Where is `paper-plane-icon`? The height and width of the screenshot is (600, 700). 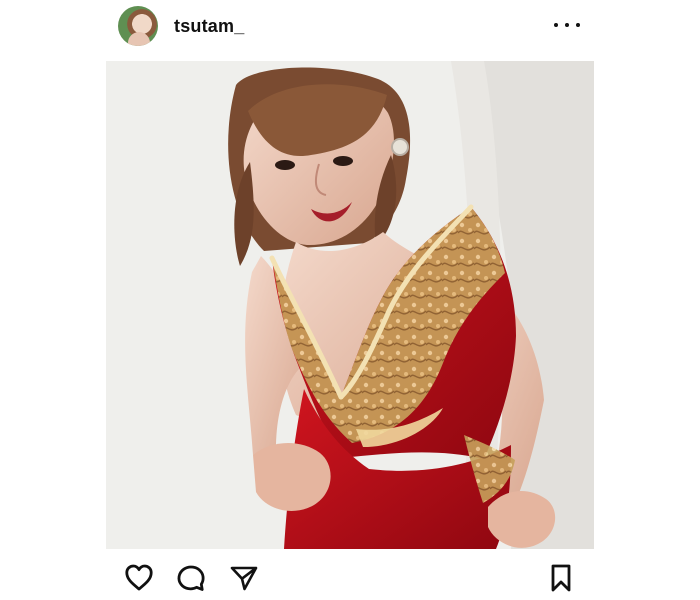 paper-plane-icon is located at coordinates (244, 578).